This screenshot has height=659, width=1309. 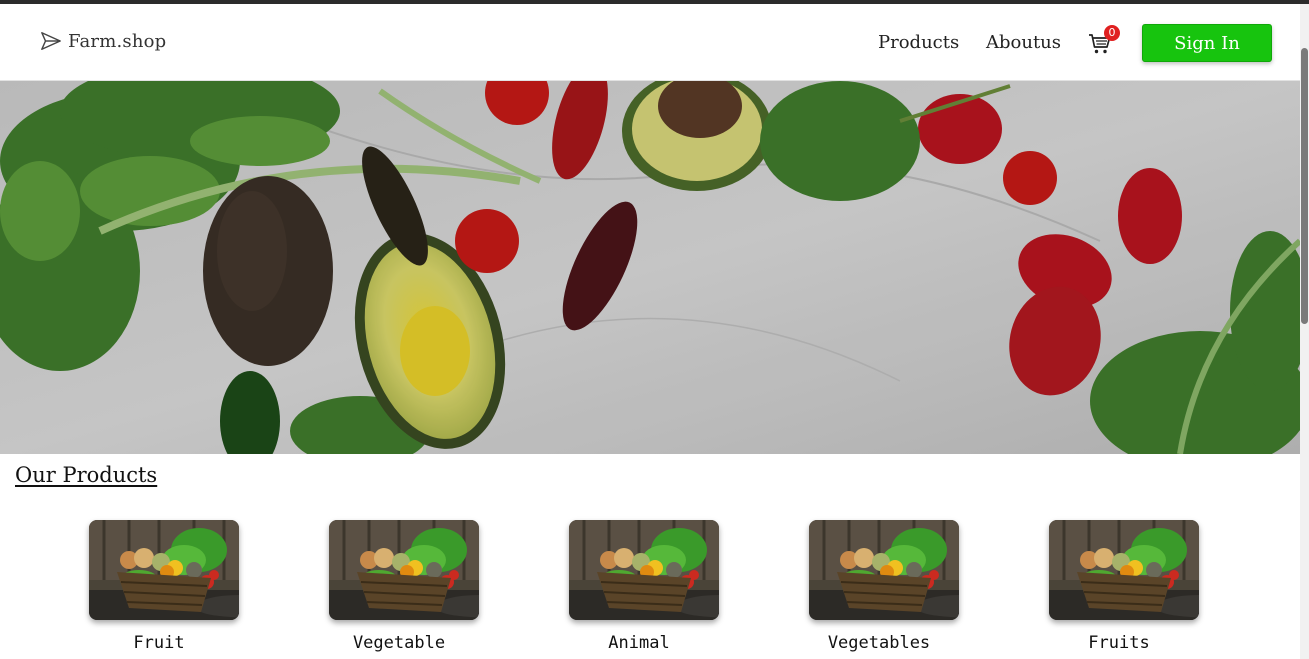 I want to click on nav-link-aboutus: Aboutus, so click(x=1023, y=42).